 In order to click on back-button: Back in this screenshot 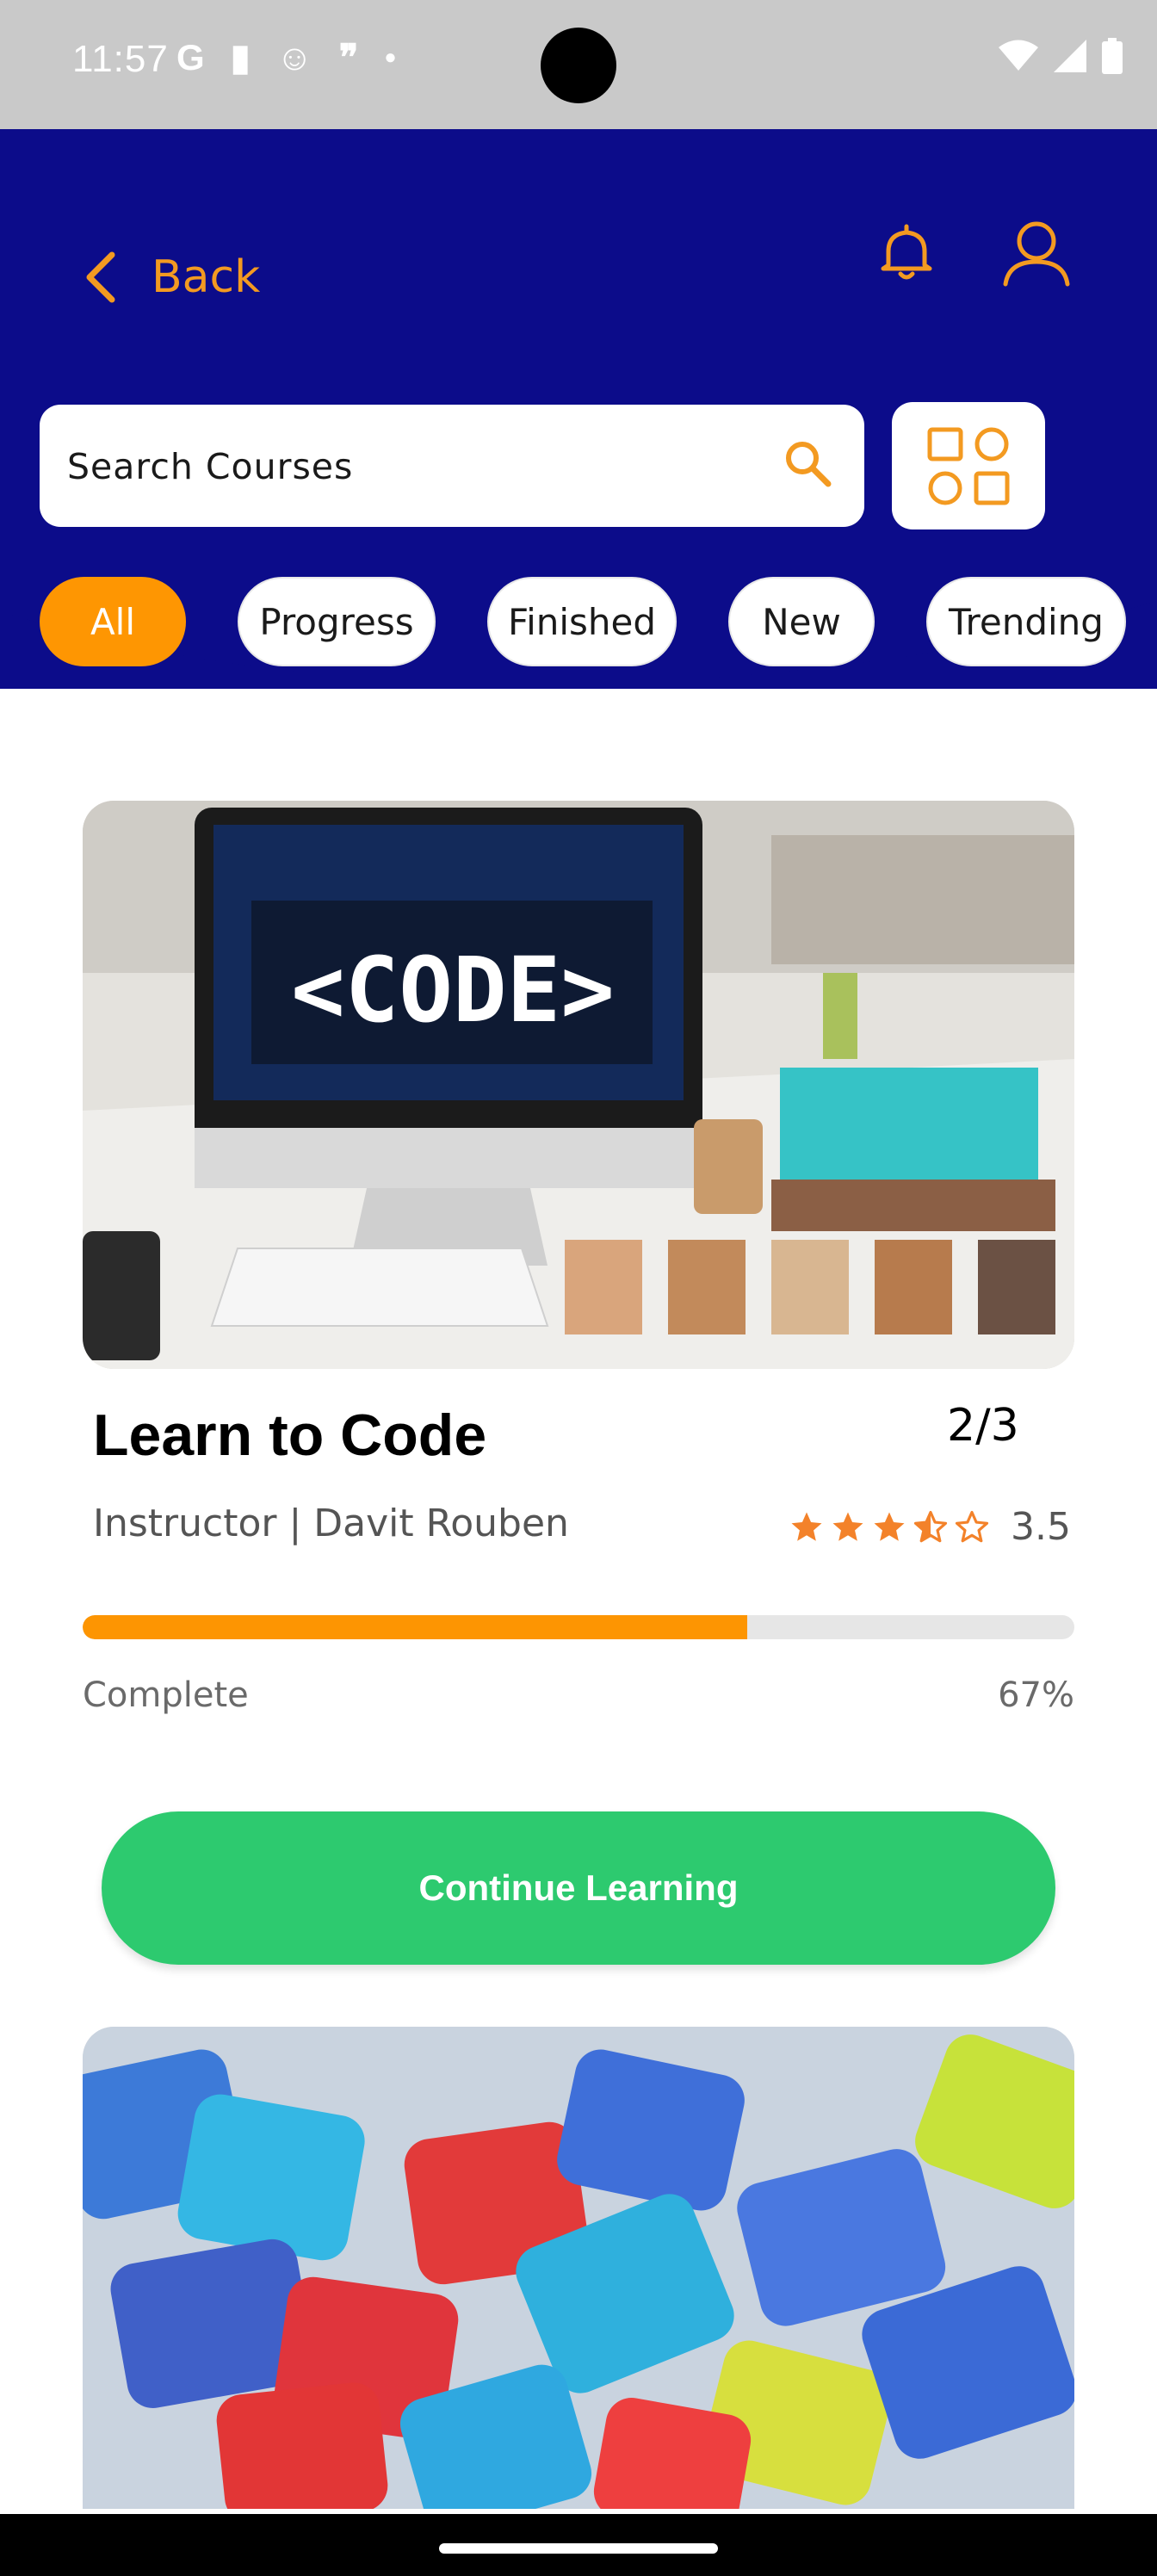, I will do `click(171, 278)`.